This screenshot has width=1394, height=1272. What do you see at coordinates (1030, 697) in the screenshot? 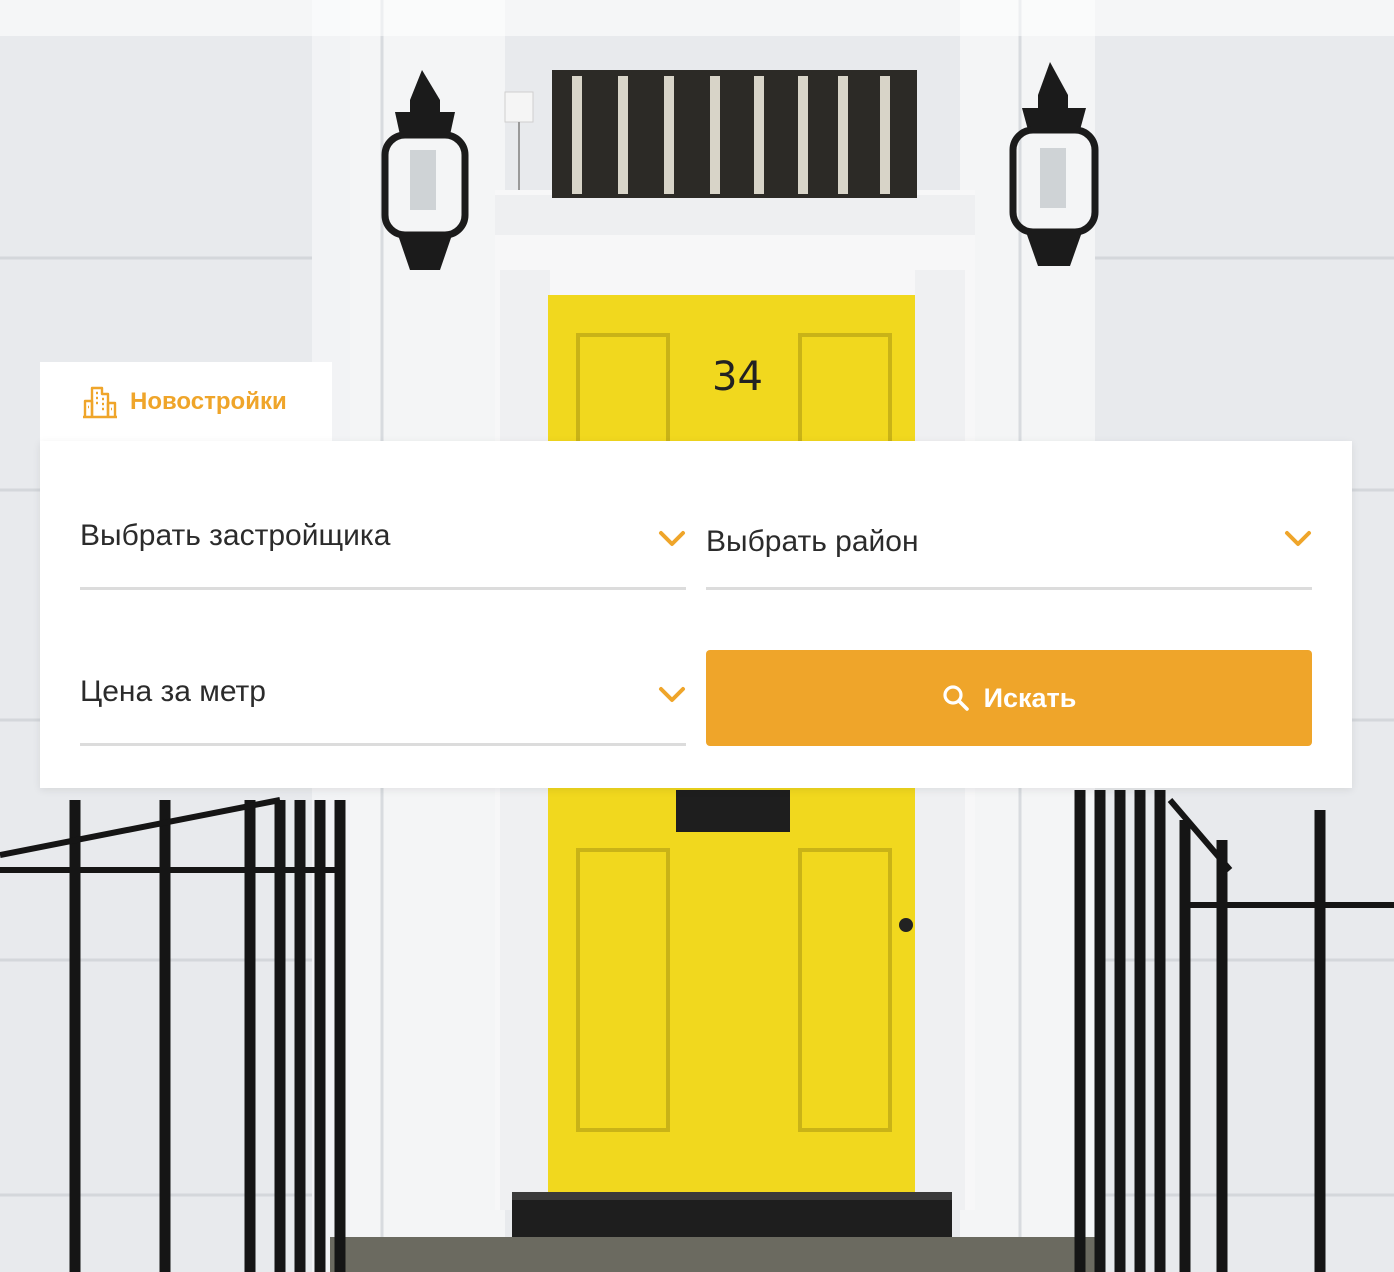
I see `search-button-label: Искать` at bounding box center [1030, 697].